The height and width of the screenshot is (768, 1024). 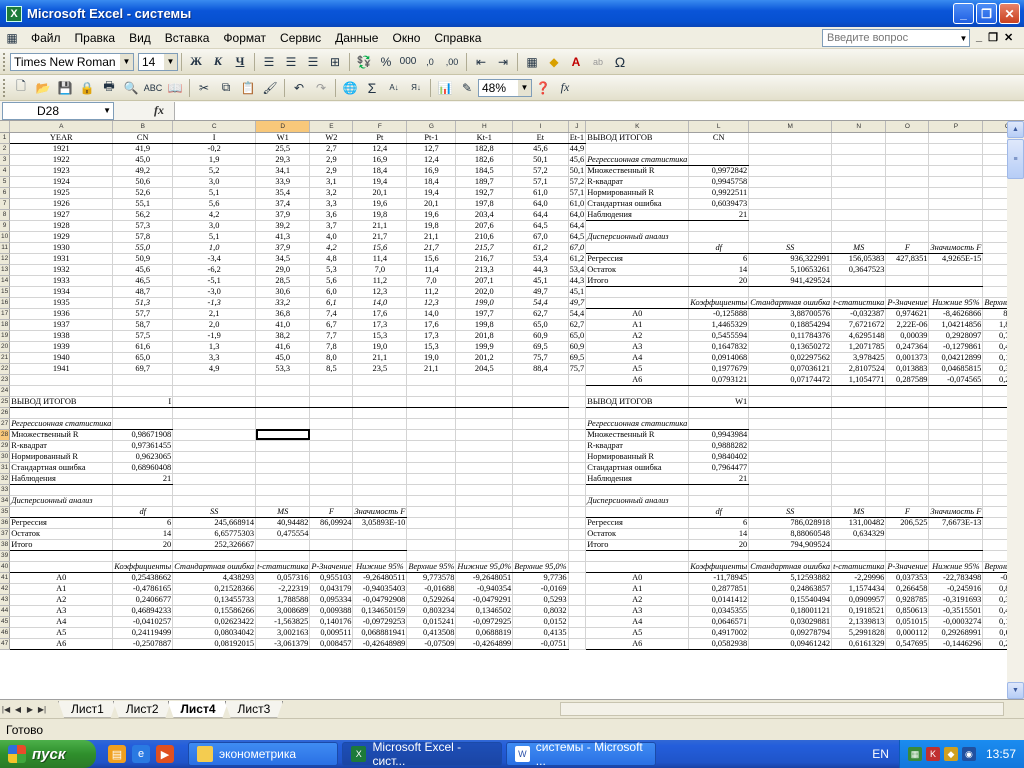 I want to click on cell: 0,068881941, so click(x=380, y=633).